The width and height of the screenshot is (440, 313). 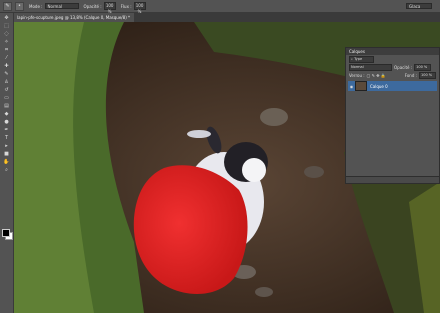 What do you see at coordinates (199, 134) in the screenshot?
I see `rabbit-fur` at bounding box center [199, 134].